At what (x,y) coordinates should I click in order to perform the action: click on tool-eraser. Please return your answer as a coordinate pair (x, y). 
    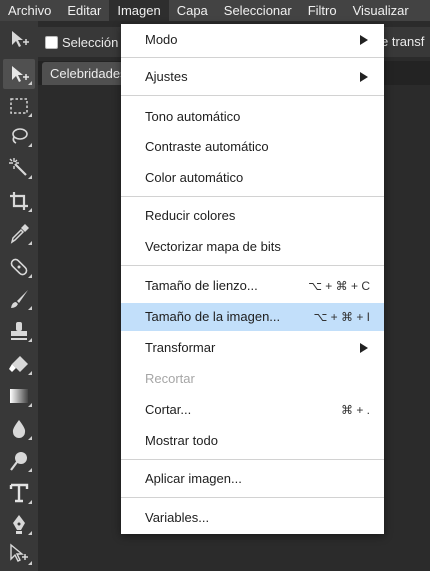
    Looking at the image, I should click on (19, 364).